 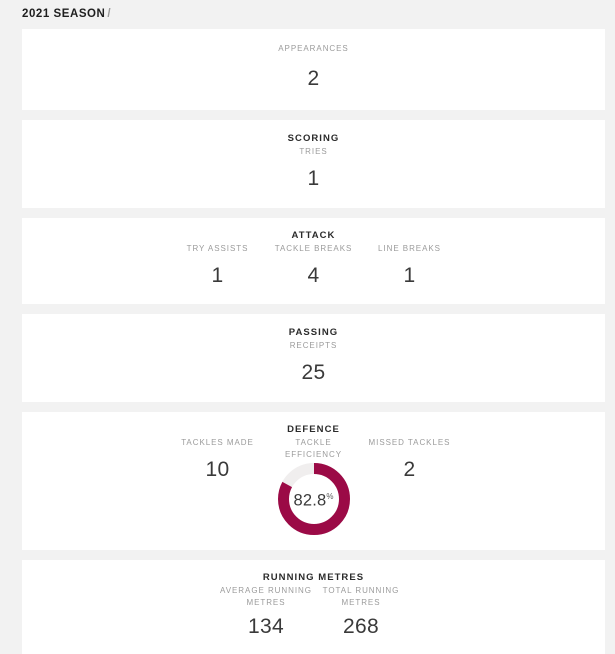 What do you see at coordinates (266, 596) in the screenshot?
I see `average-running-metres-label: AVERAGE RUNNING METRES` at bounding box center [266, 596].